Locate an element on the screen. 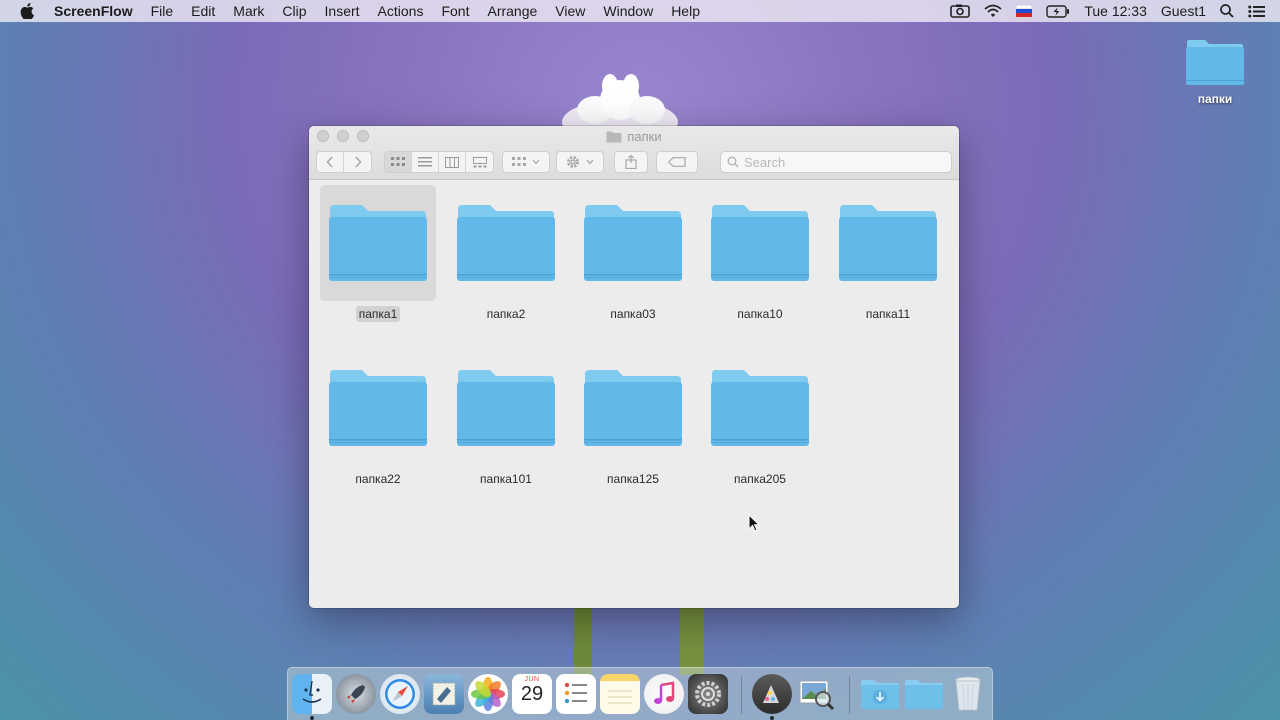  view-mode-buttons is located at coordinates (439, 162).